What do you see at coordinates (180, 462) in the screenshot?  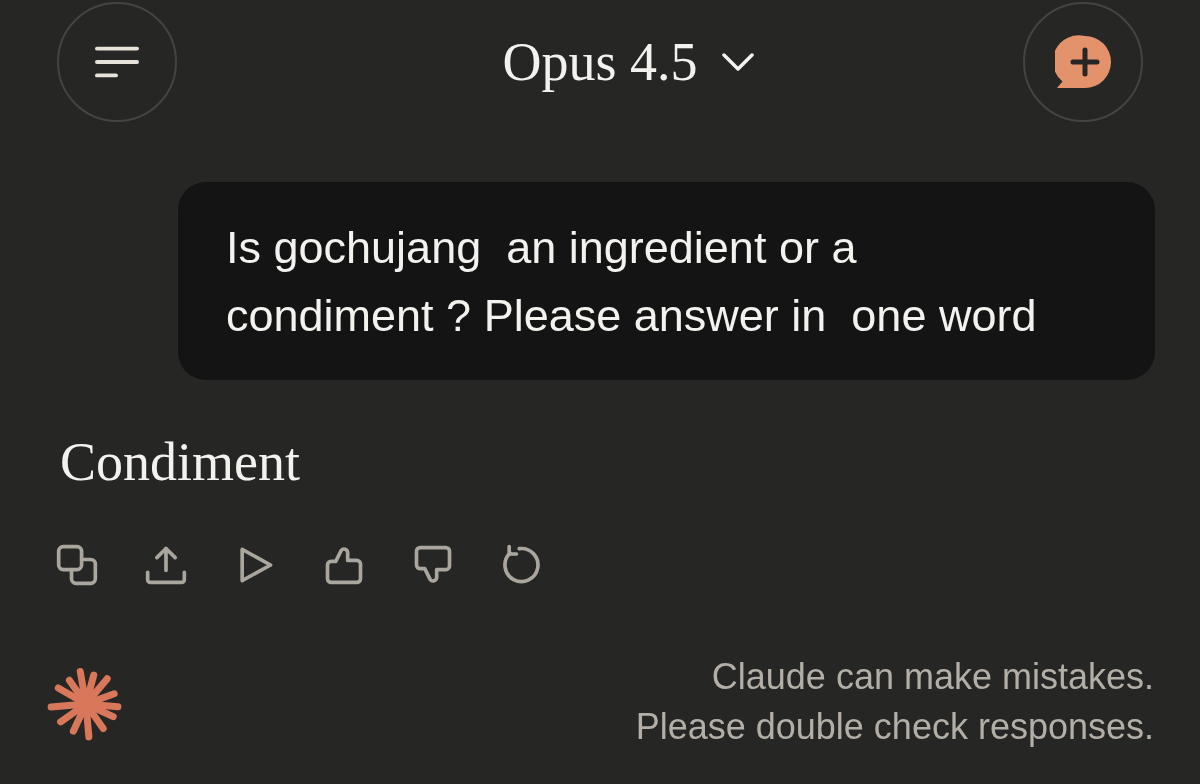 I see `assistant-response: Condiment` at bounding box center [180, 462].